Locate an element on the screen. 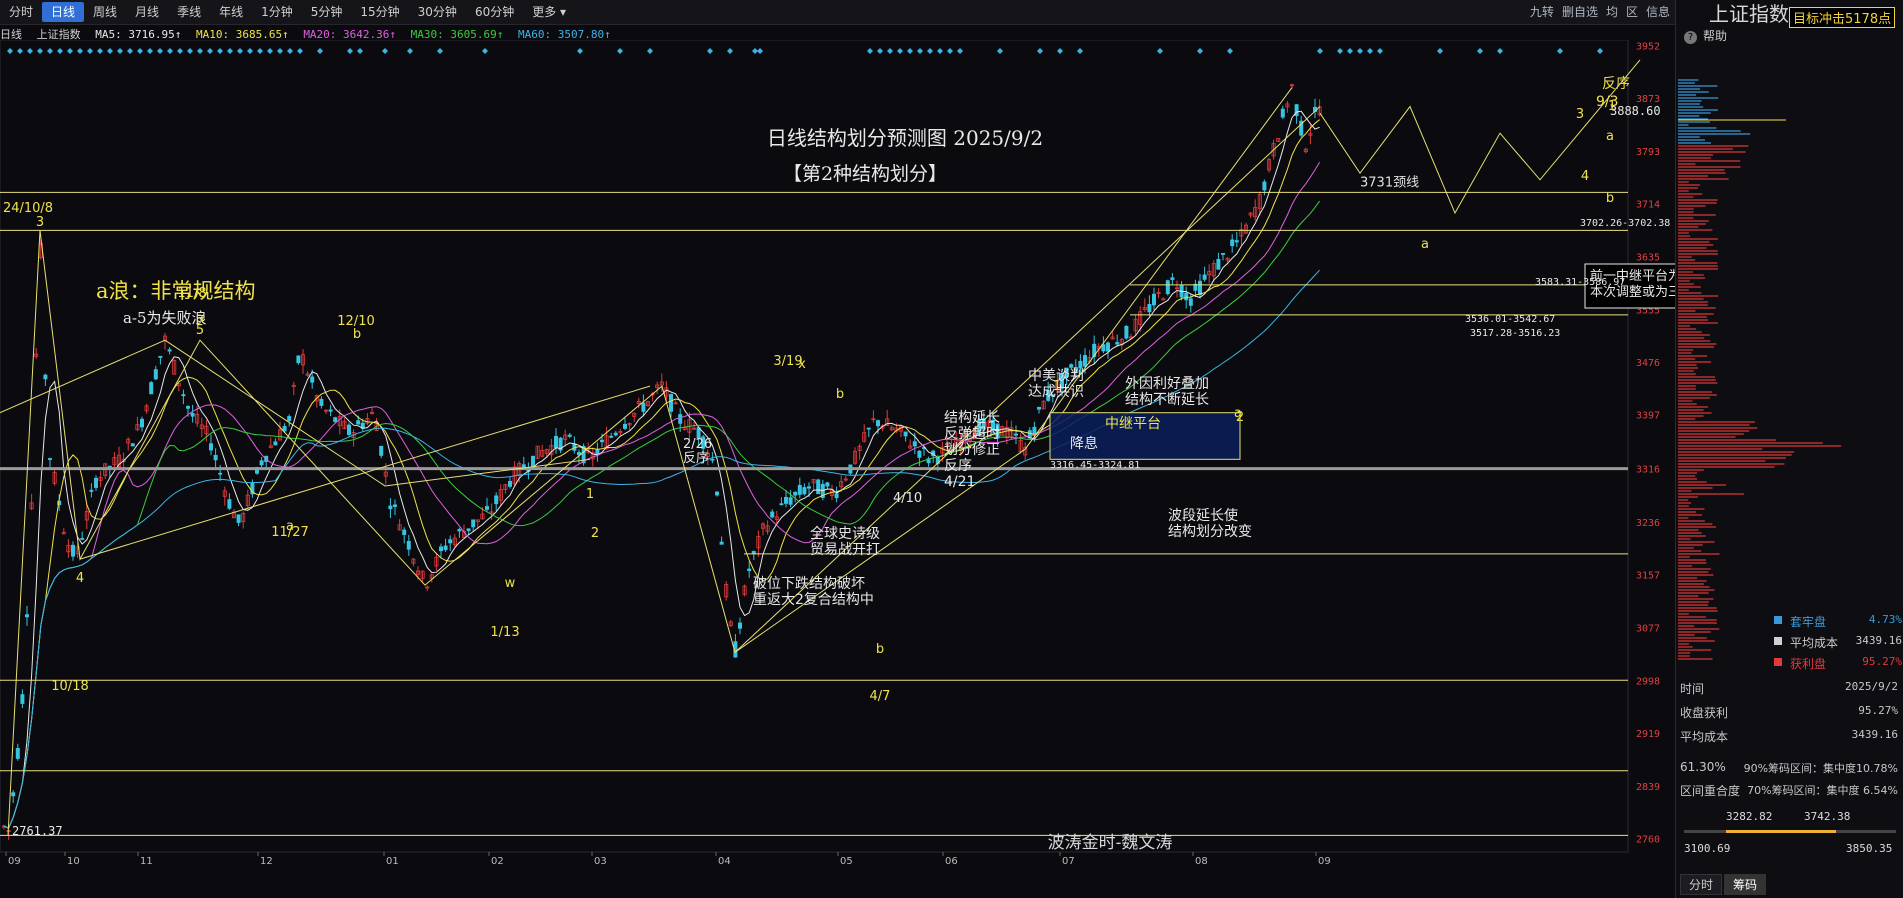 The width and height of the screenshot is (1903, 898). panel-title: 上证指数 is located at coordinates (1749, 14).